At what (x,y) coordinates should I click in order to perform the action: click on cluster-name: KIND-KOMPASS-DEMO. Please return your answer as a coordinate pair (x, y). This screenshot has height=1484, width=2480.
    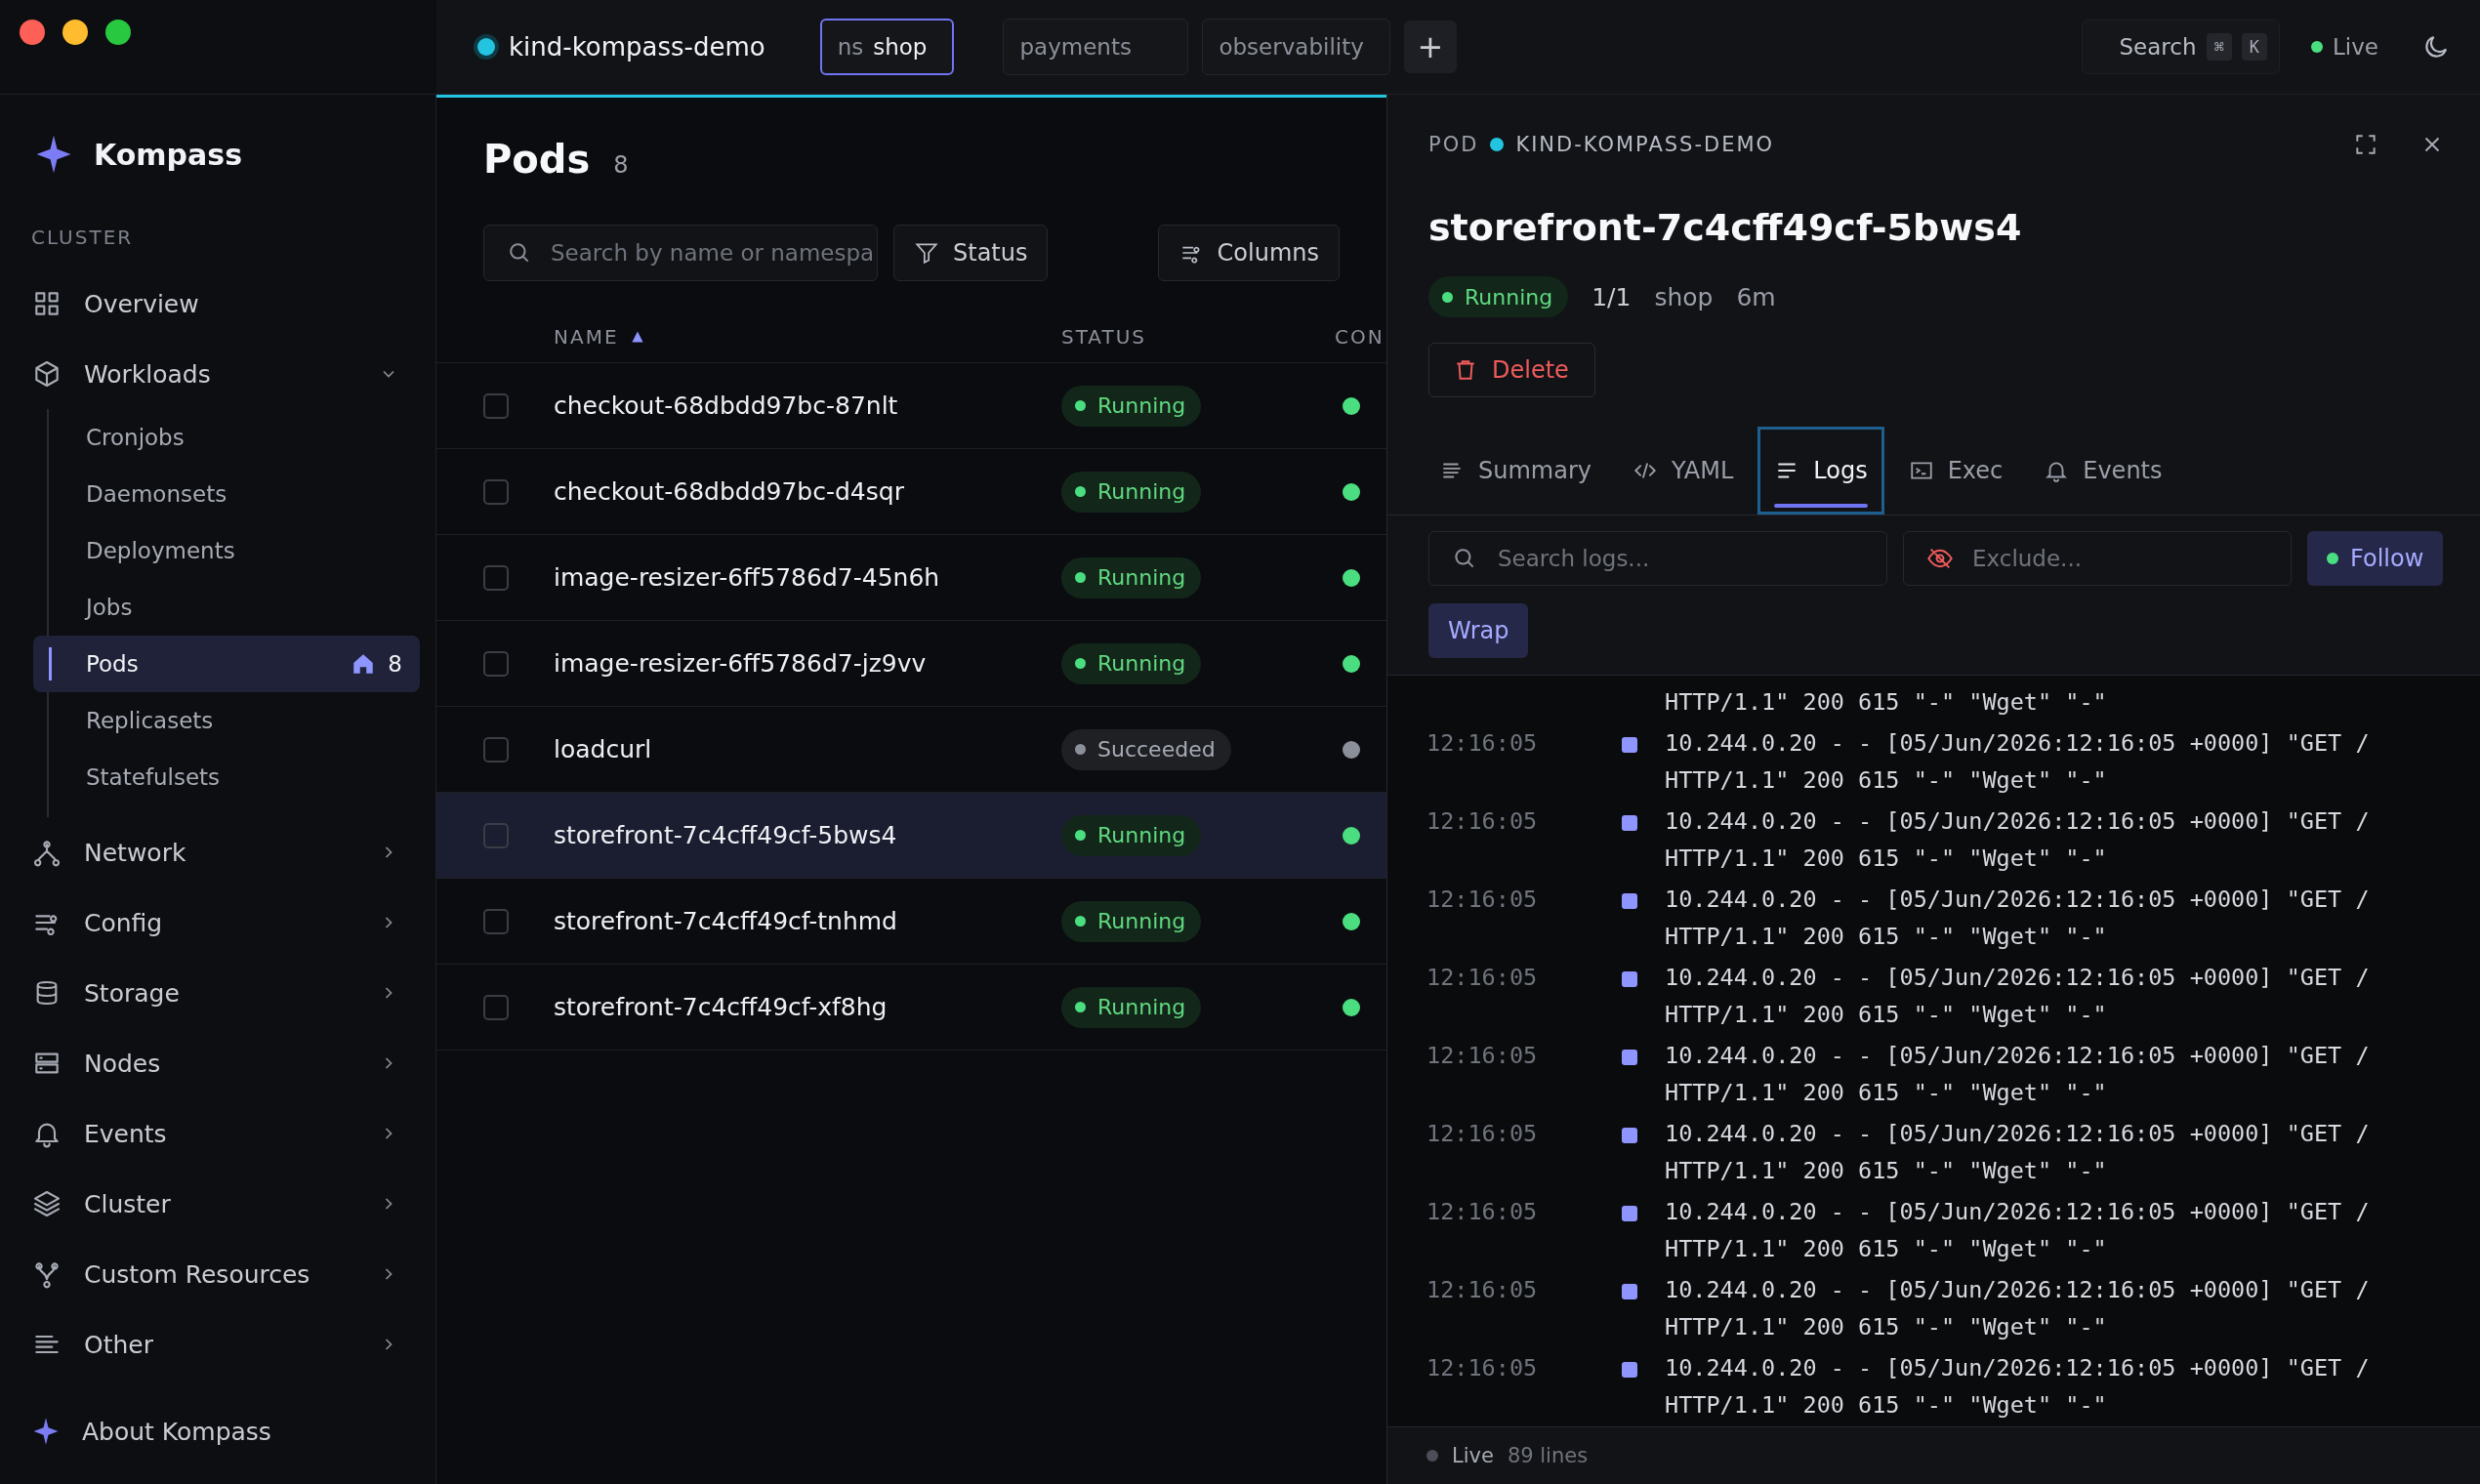
    Looking at the image, I should click on (1645, 145).